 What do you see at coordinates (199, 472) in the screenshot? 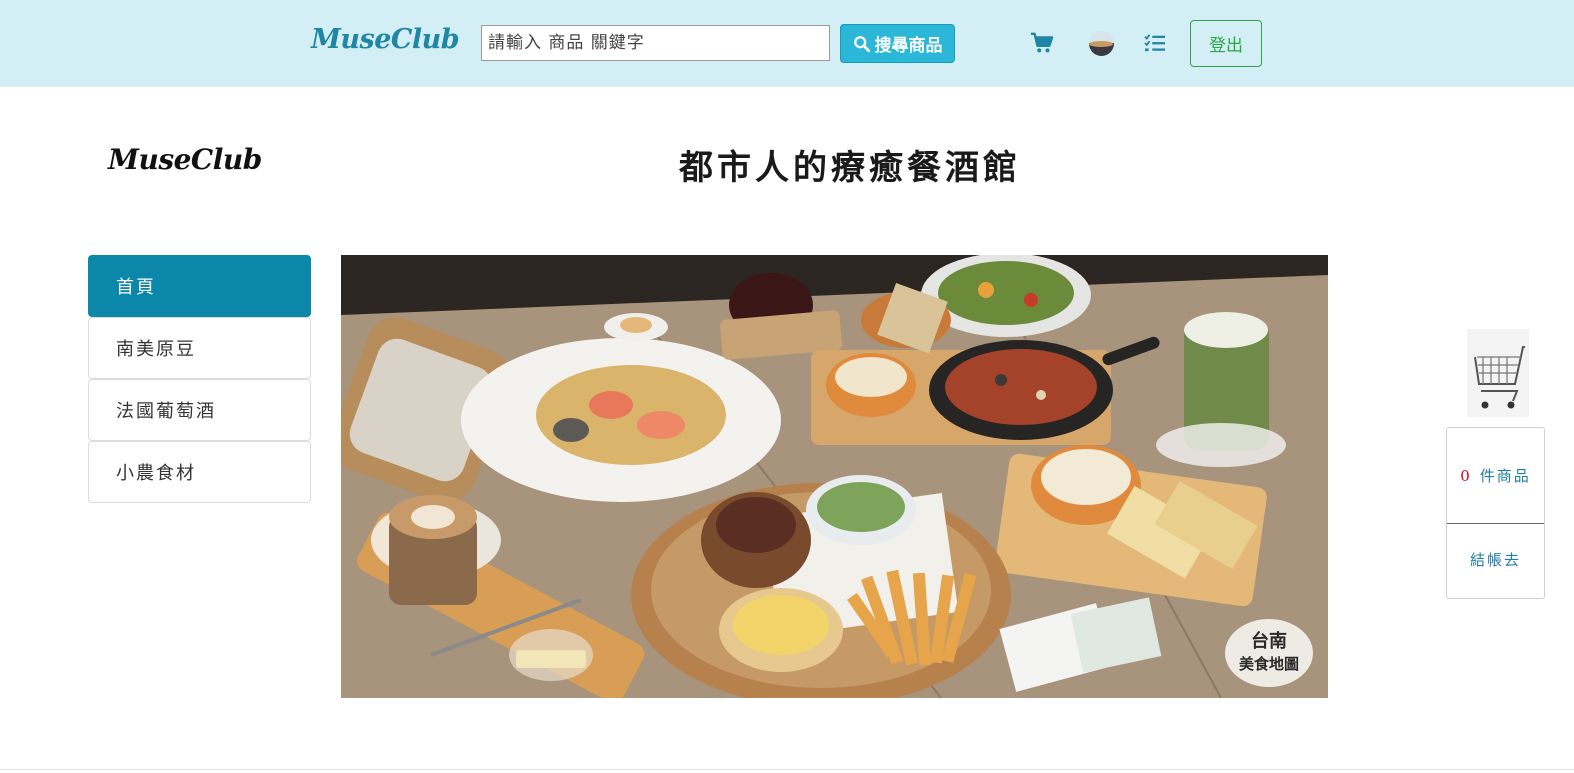
I see `sidebar-item-farm-ingredients: 小農食材` at bounding box center [199, 472].